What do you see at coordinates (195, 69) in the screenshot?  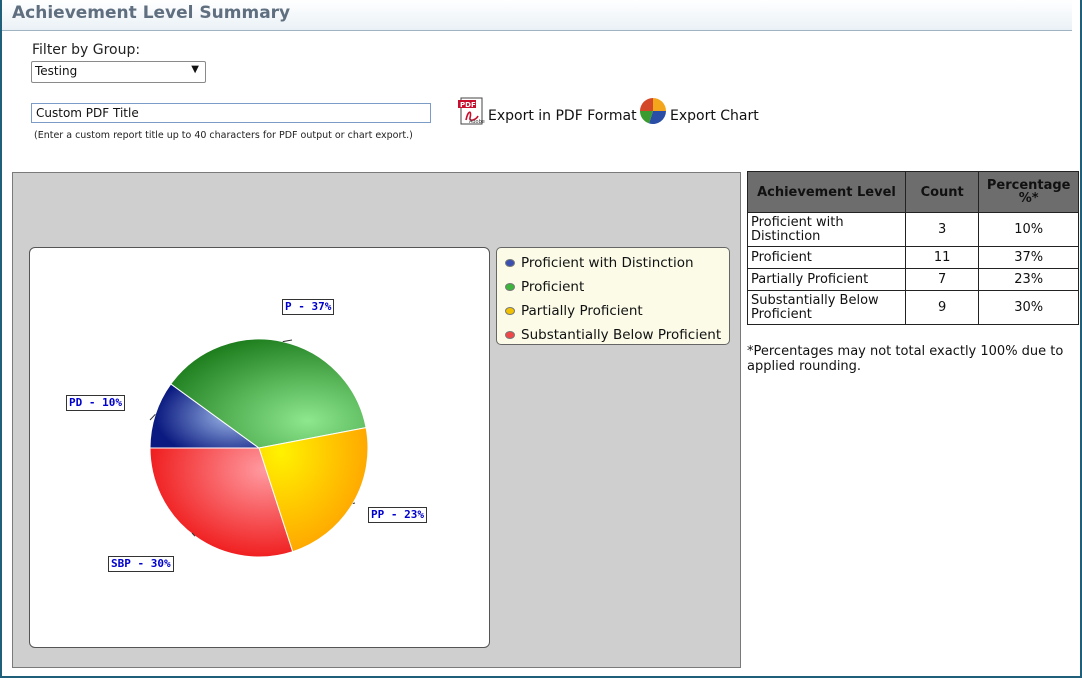 I see `chevron-down-icon: ▼` at bounding box center [195, 69].